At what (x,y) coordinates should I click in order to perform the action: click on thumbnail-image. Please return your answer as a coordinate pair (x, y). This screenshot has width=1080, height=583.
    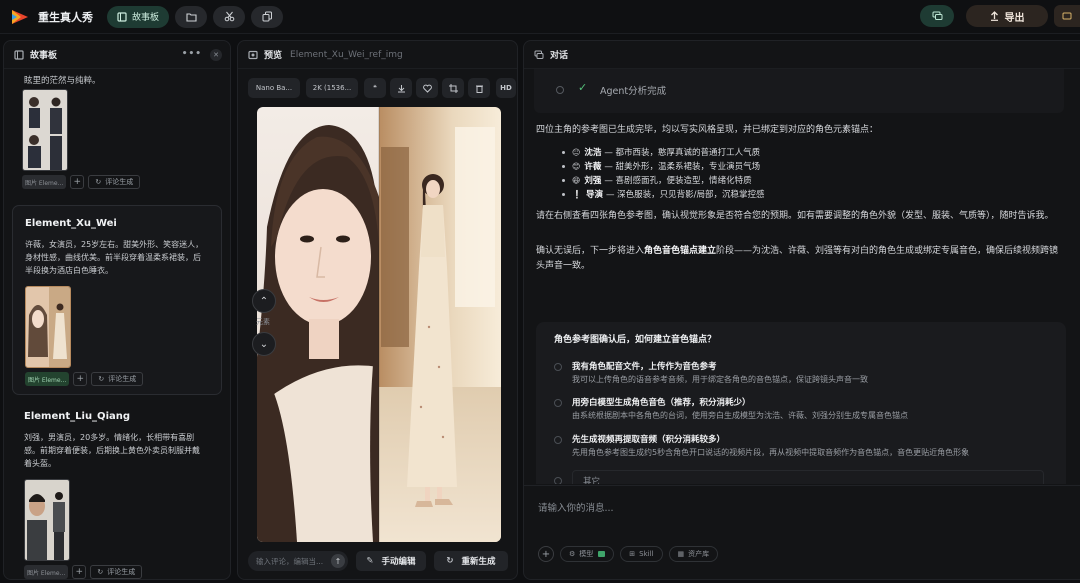
    Looking at the image, I should click on (47, 520).